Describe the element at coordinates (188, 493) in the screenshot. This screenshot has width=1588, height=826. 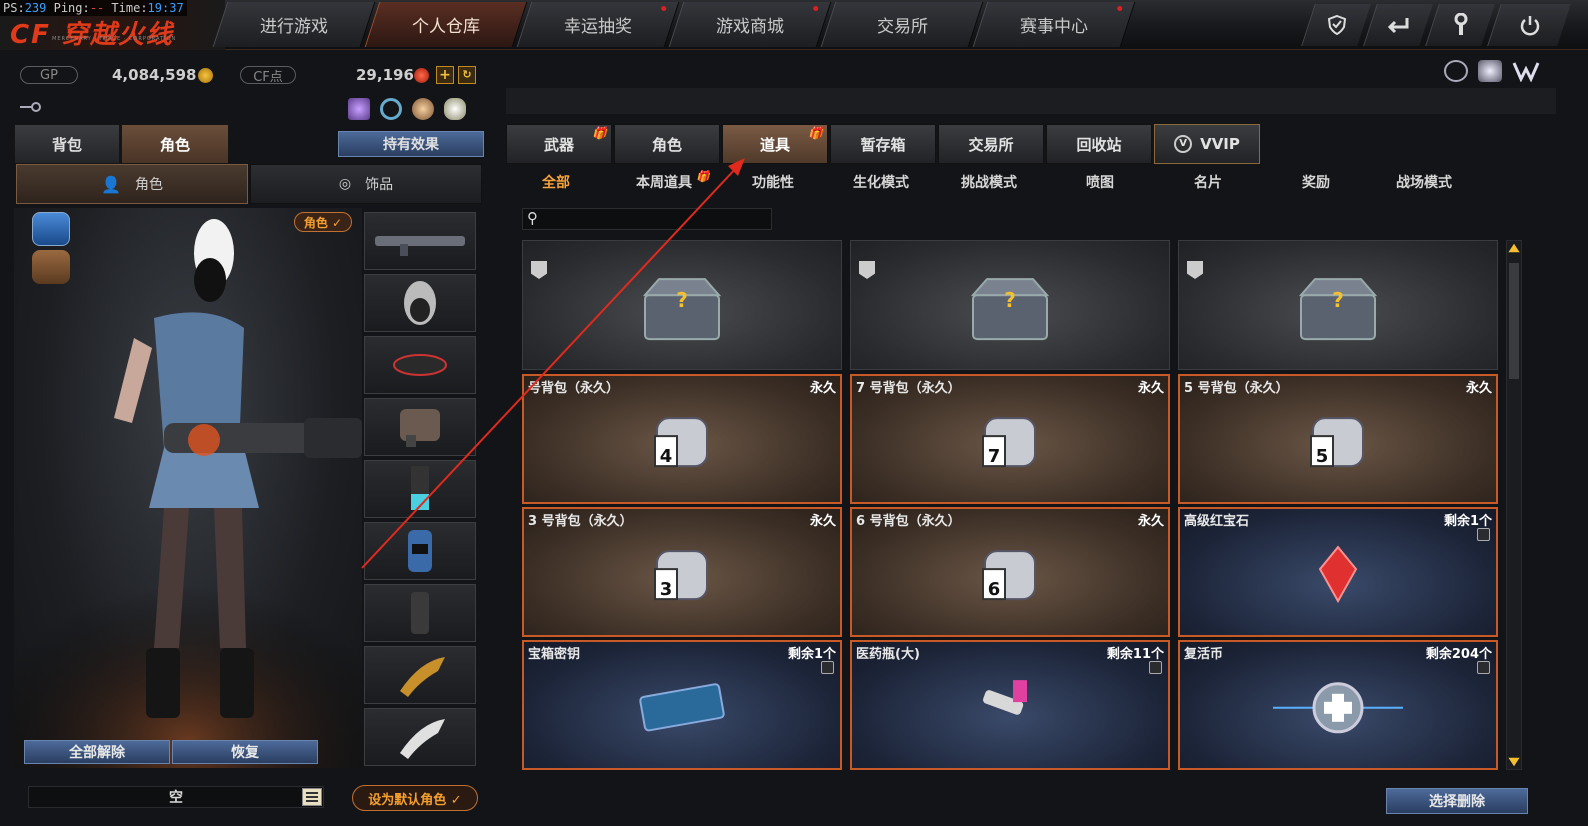
I see `character-model` at that location.